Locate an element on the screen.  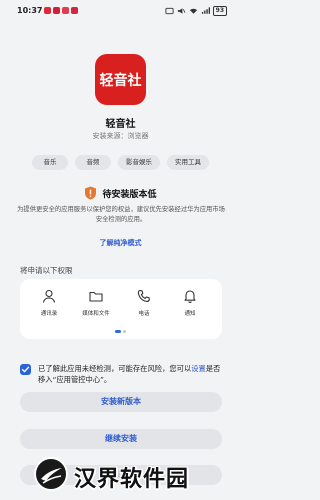
phone-icon is located at coordinates (143, 295).